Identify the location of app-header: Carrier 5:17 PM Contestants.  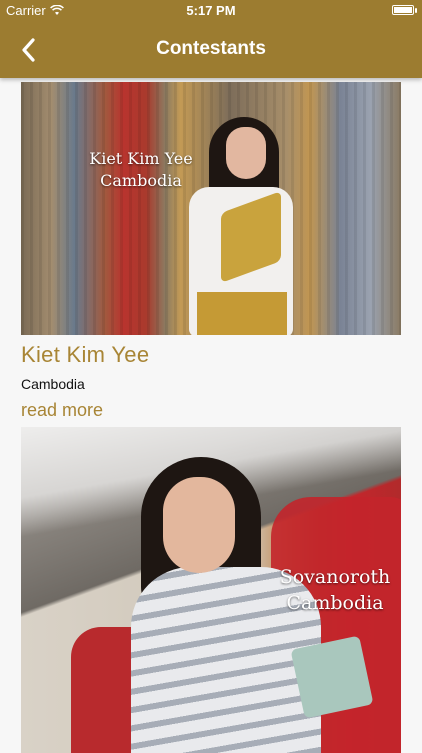
(211, 39).